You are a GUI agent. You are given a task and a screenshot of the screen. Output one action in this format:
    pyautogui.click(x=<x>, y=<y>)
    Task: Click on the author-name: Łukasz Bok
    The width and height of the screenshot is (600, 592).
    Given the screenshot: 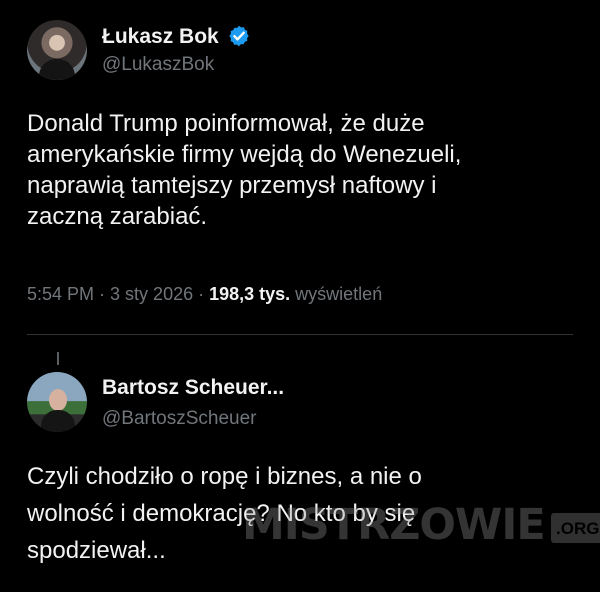 What is the action you would take?
    pyautogui.click(x=160, y=36)
    